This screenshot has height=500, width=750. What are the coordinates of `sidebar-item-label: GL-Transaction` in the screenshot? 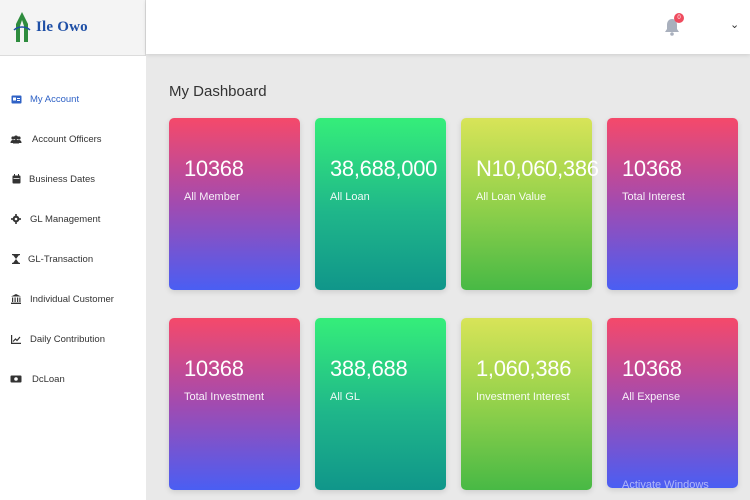 It's located at (61, 259).